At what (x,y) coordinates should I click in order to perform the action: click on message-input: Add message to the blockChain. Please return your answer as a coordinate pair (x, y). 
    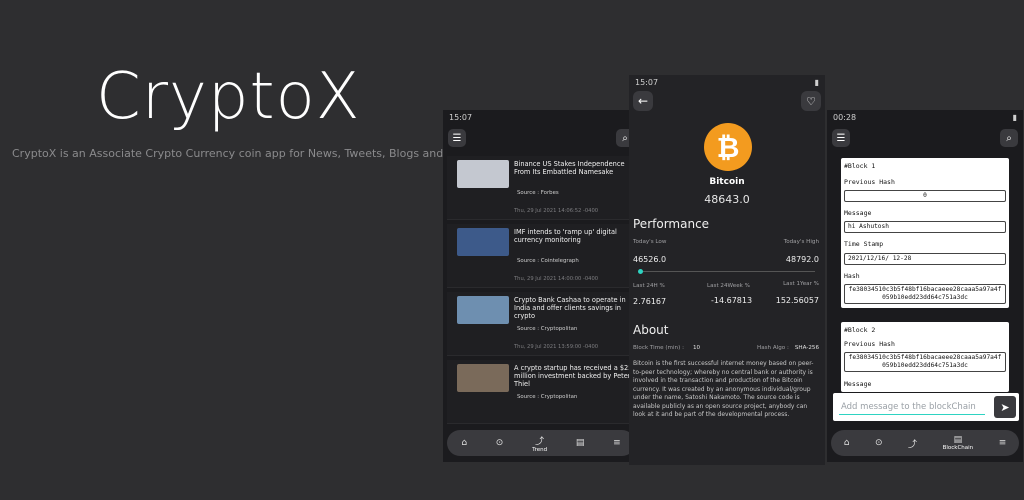
    Looking at the image, I should click on (908, 407).